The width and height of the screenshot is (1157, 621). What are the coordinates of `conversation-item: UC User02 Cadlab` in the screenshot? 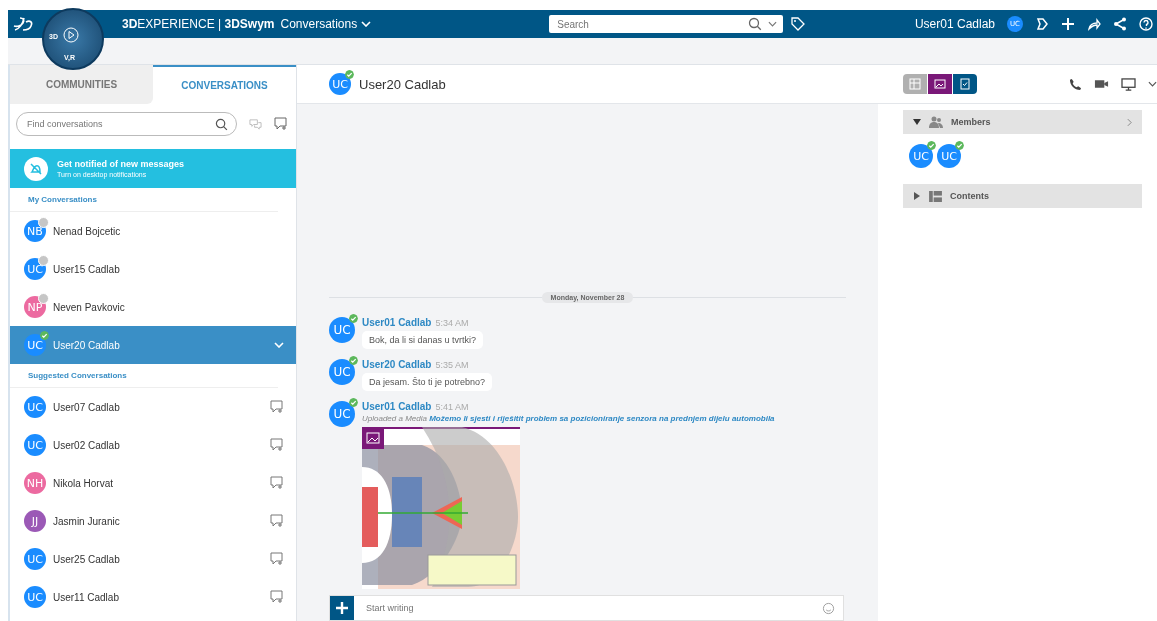 It's located at (153, 445).